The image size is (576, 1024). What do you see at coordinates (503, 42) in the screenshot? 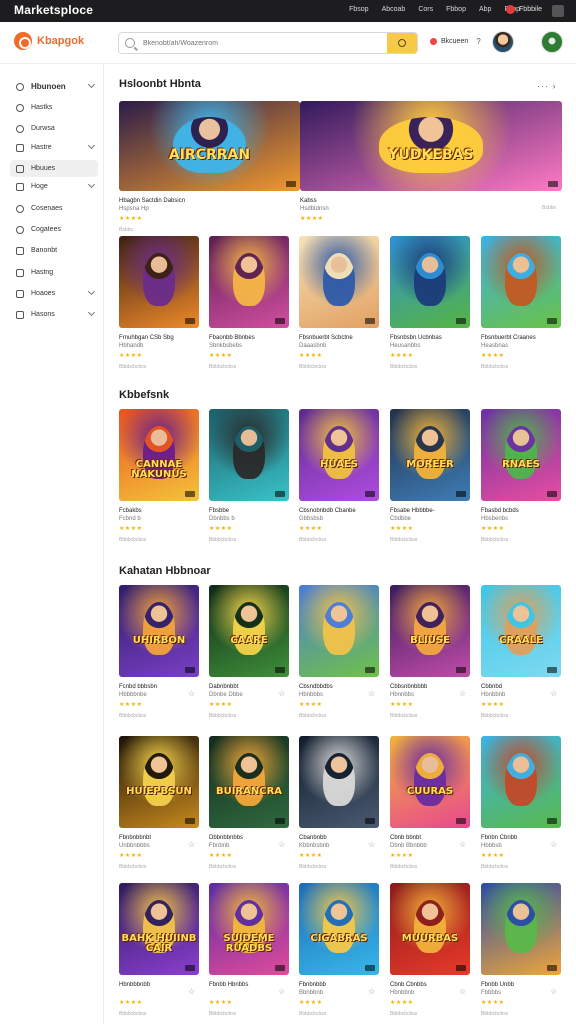
I see `avatar` at bounding box center [503, 42].